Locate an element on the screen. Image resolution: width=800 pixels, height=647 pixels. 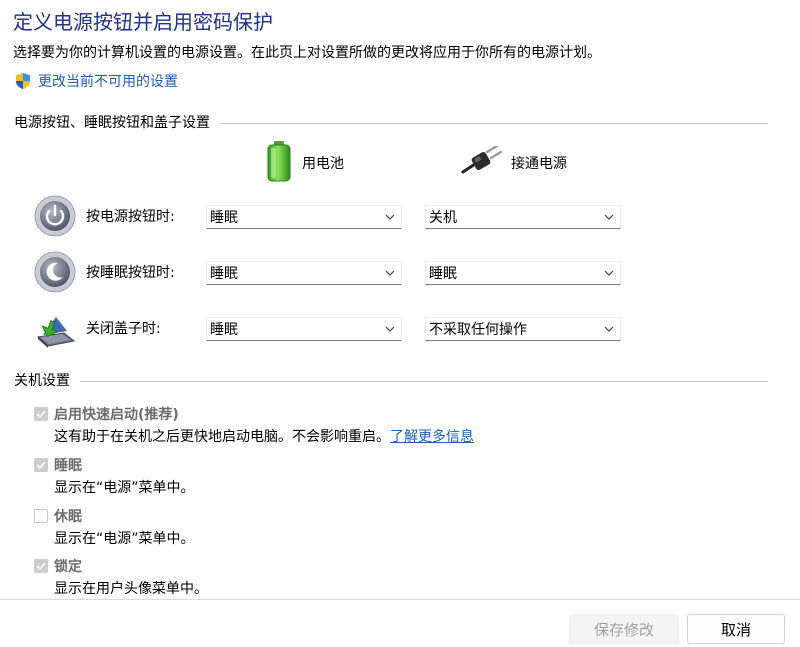
uac-shield-icon is located at coordinates (23, 81).